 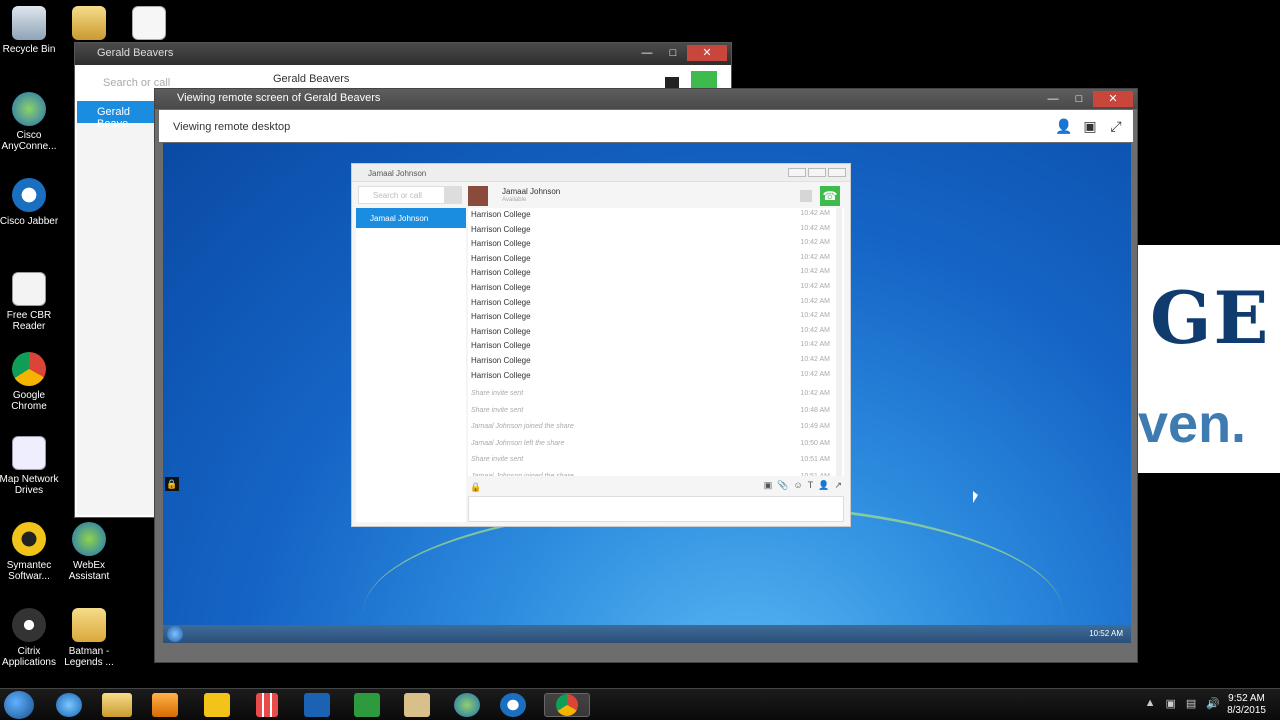 I want to click on desktop-icon-google-chrome: Google Chrome, so click(x=30, y=382).